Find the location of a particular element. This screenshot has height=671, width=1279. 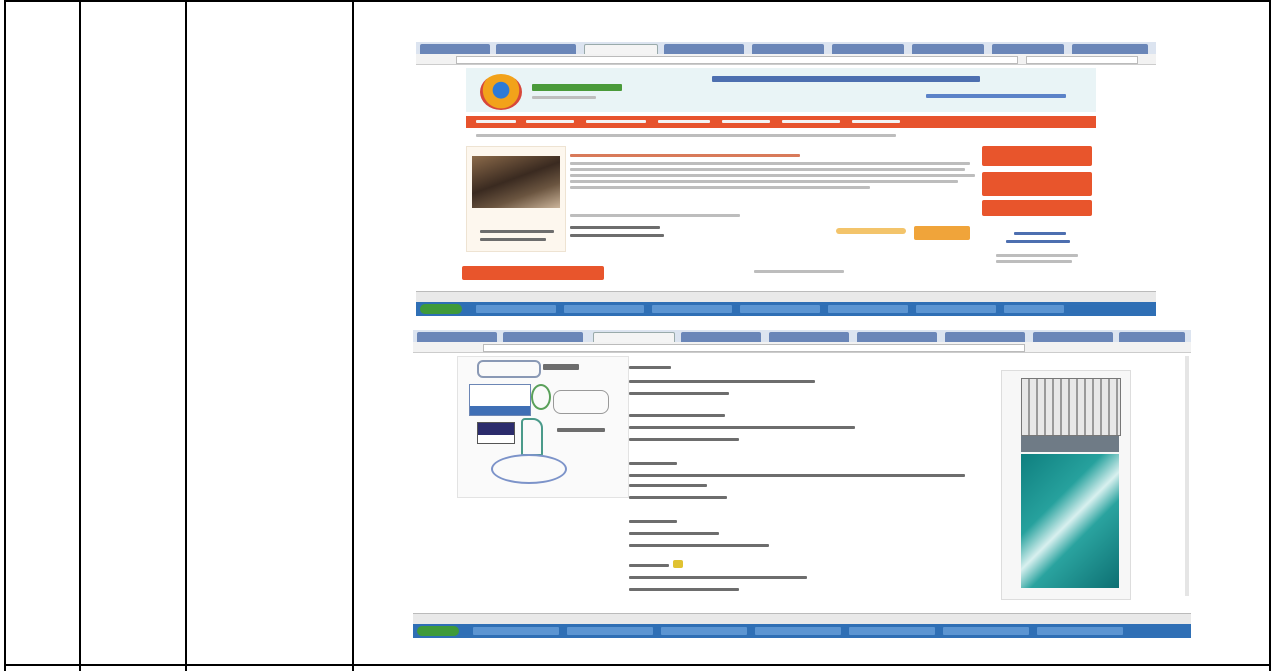

logo-tagline is located at coordinates (564, 97).